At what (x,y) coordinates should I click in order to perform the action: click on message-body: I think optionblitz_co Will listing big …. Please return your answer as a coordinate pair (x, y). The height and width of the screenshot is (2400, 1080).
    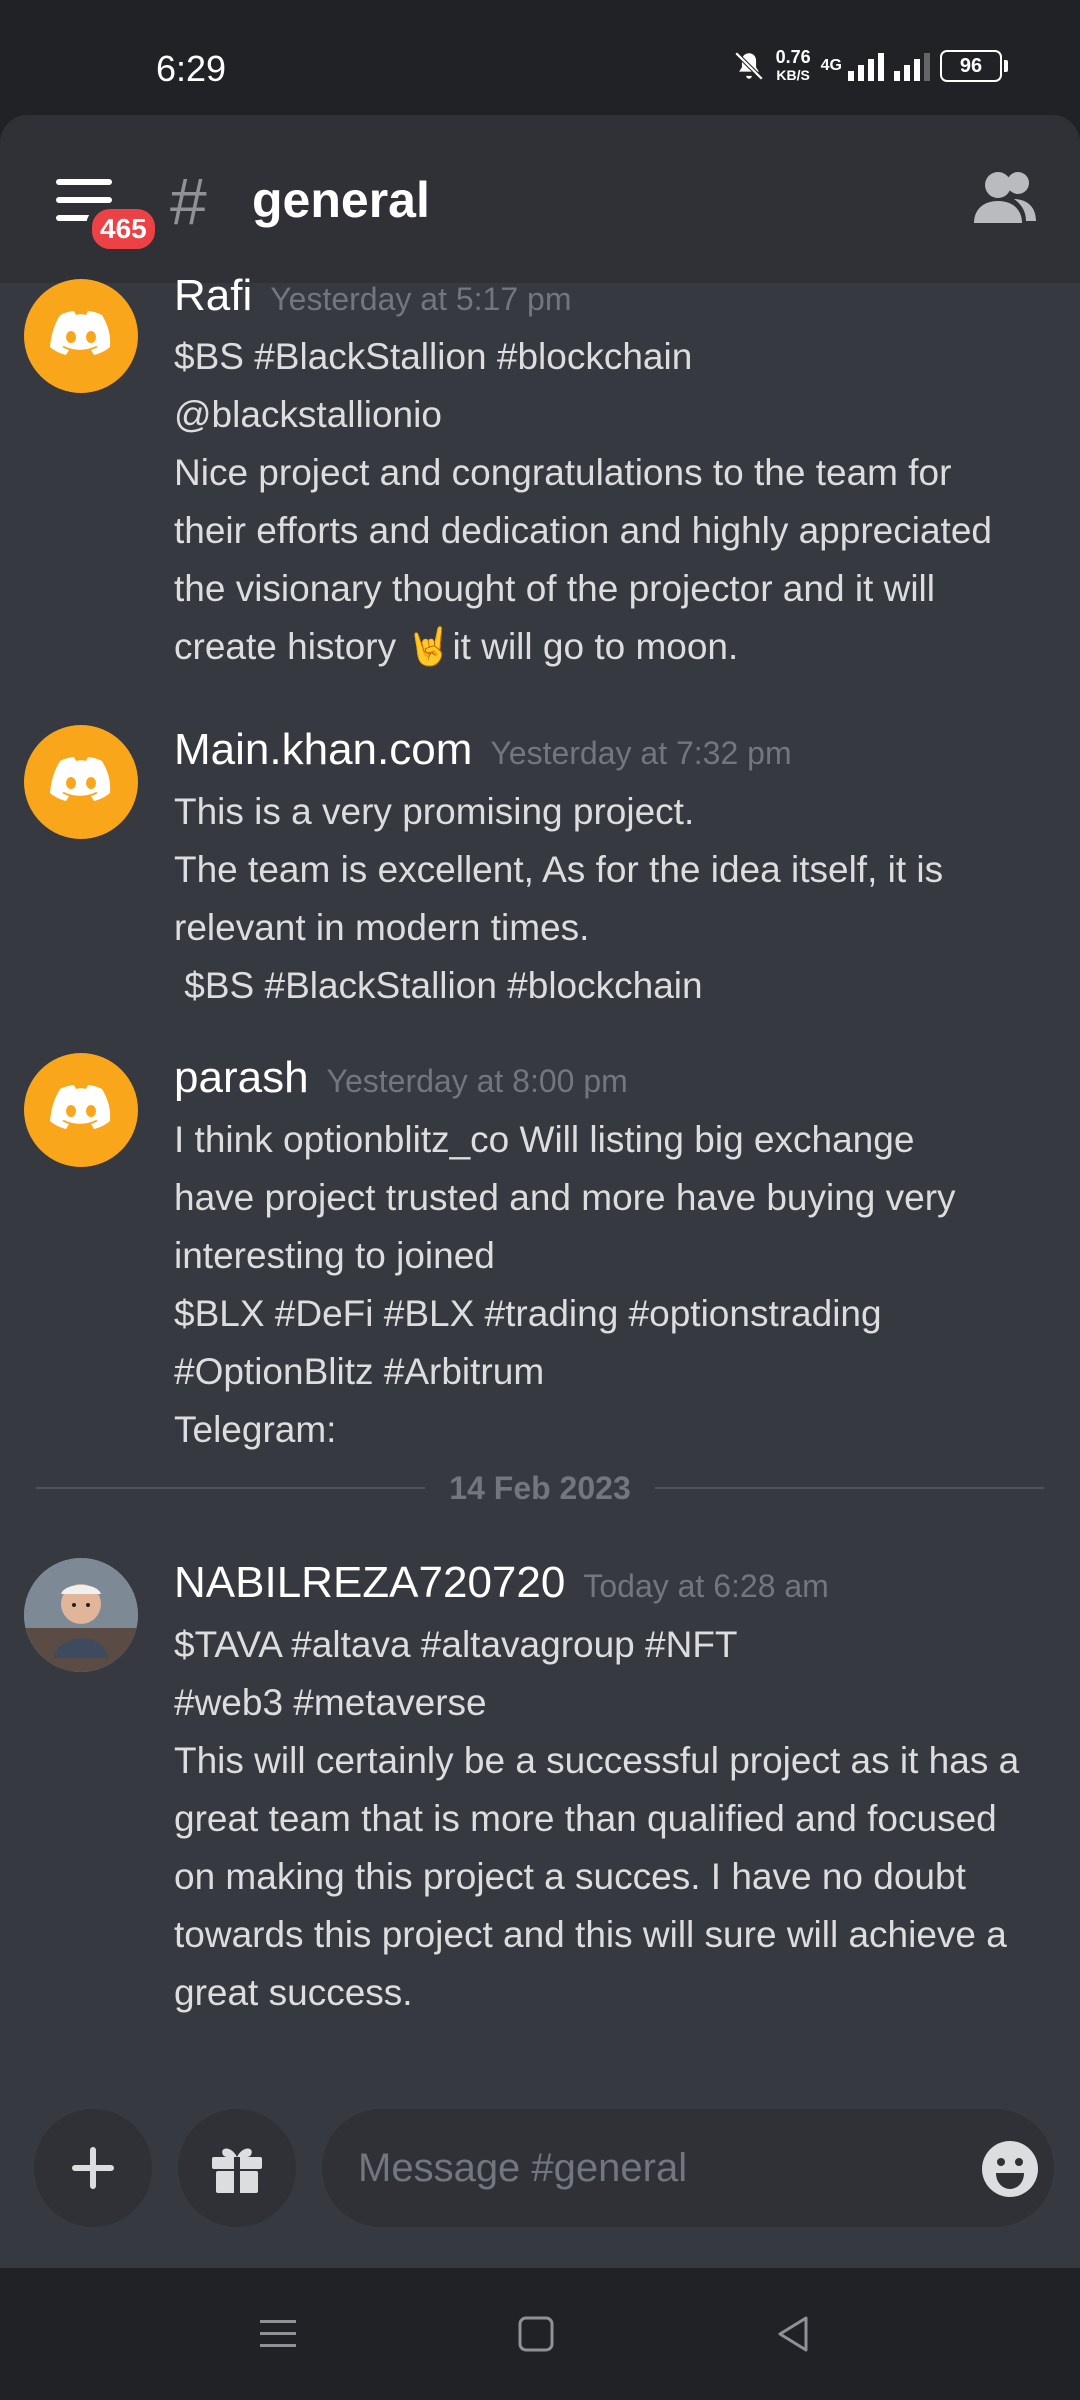
    Looking at the image, I should click on (619, 1285).